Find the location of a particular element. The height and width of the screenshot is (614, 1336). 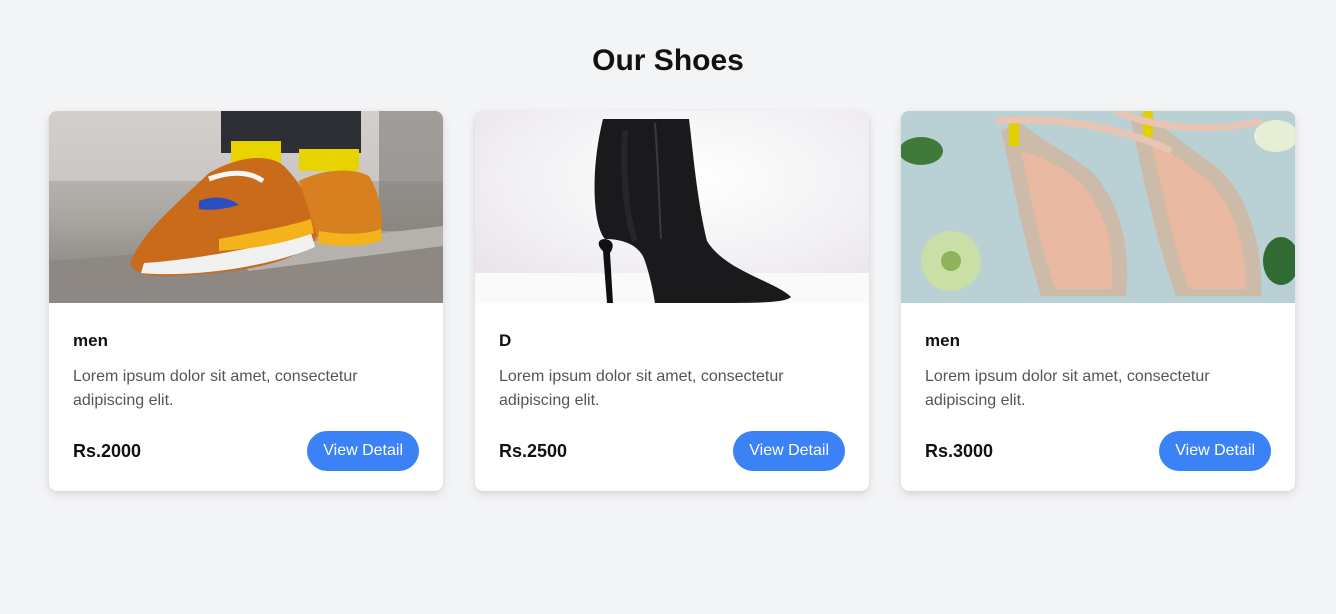

product-price: Rs.2000 is located at coordinates (107, 450).